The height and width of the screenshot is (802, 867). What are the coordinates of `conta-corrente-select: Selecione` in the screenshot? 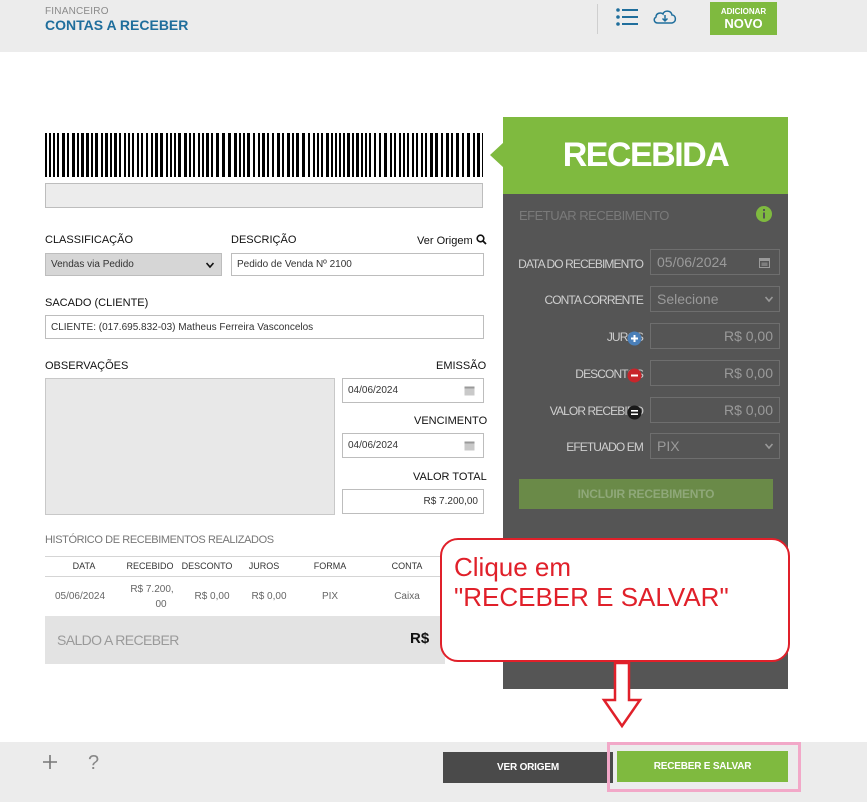 It's located at (715, 299).